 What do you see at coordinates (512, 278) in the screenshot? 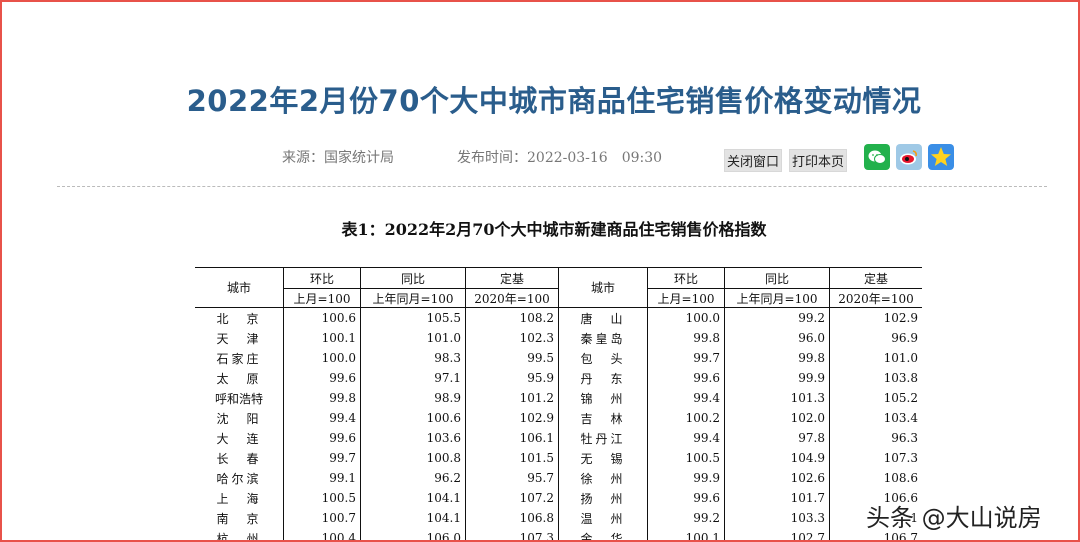
I see `header-base-left: 定基` at bounding box center [512, 278].